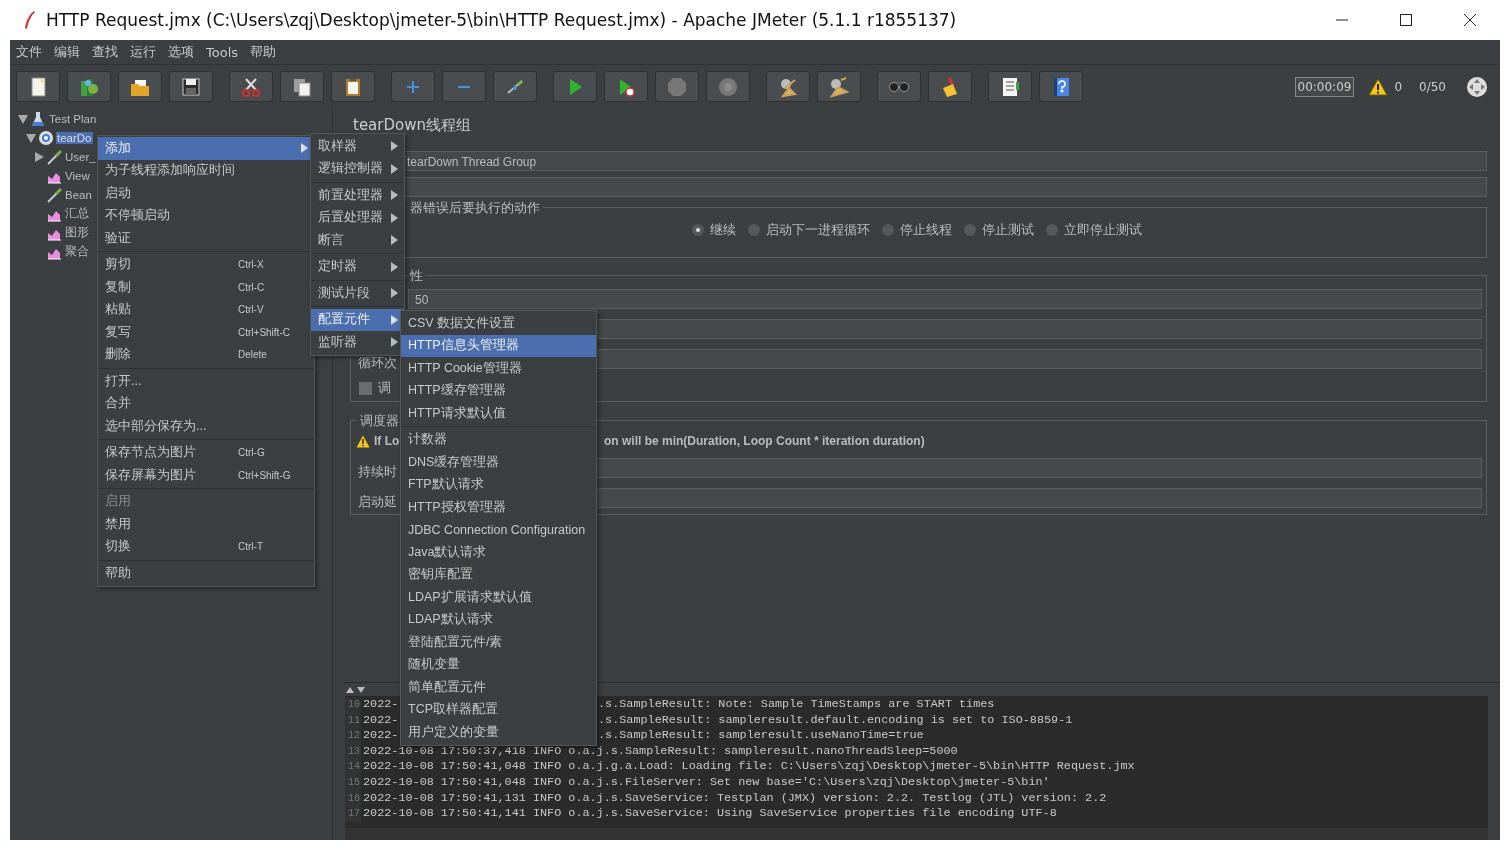  What do you see at coordinates (74, 137) in the screenshot?
I see `tree-item: tearDo` at bounding box center [74, 137].